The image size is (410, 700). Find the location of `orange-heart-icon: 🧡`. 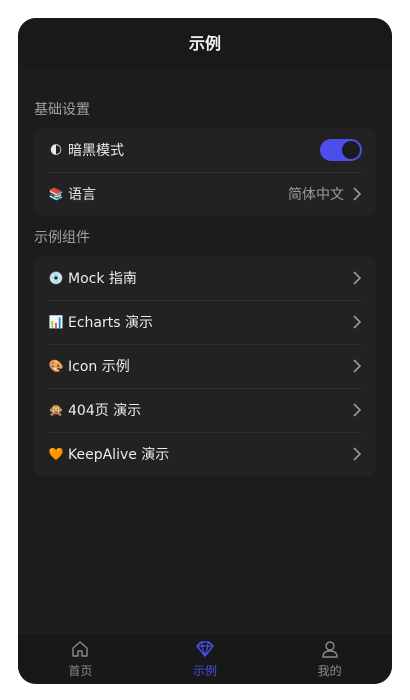

orange-heart-icon: 🧡 is located at coordinates (56, 454).